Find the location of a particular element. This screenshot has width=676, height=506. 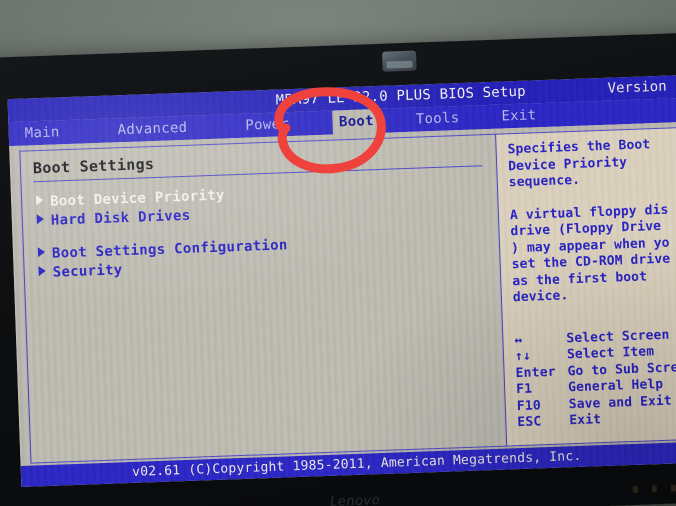

webcam-sticker-icon is located at coordinates (399, 61).